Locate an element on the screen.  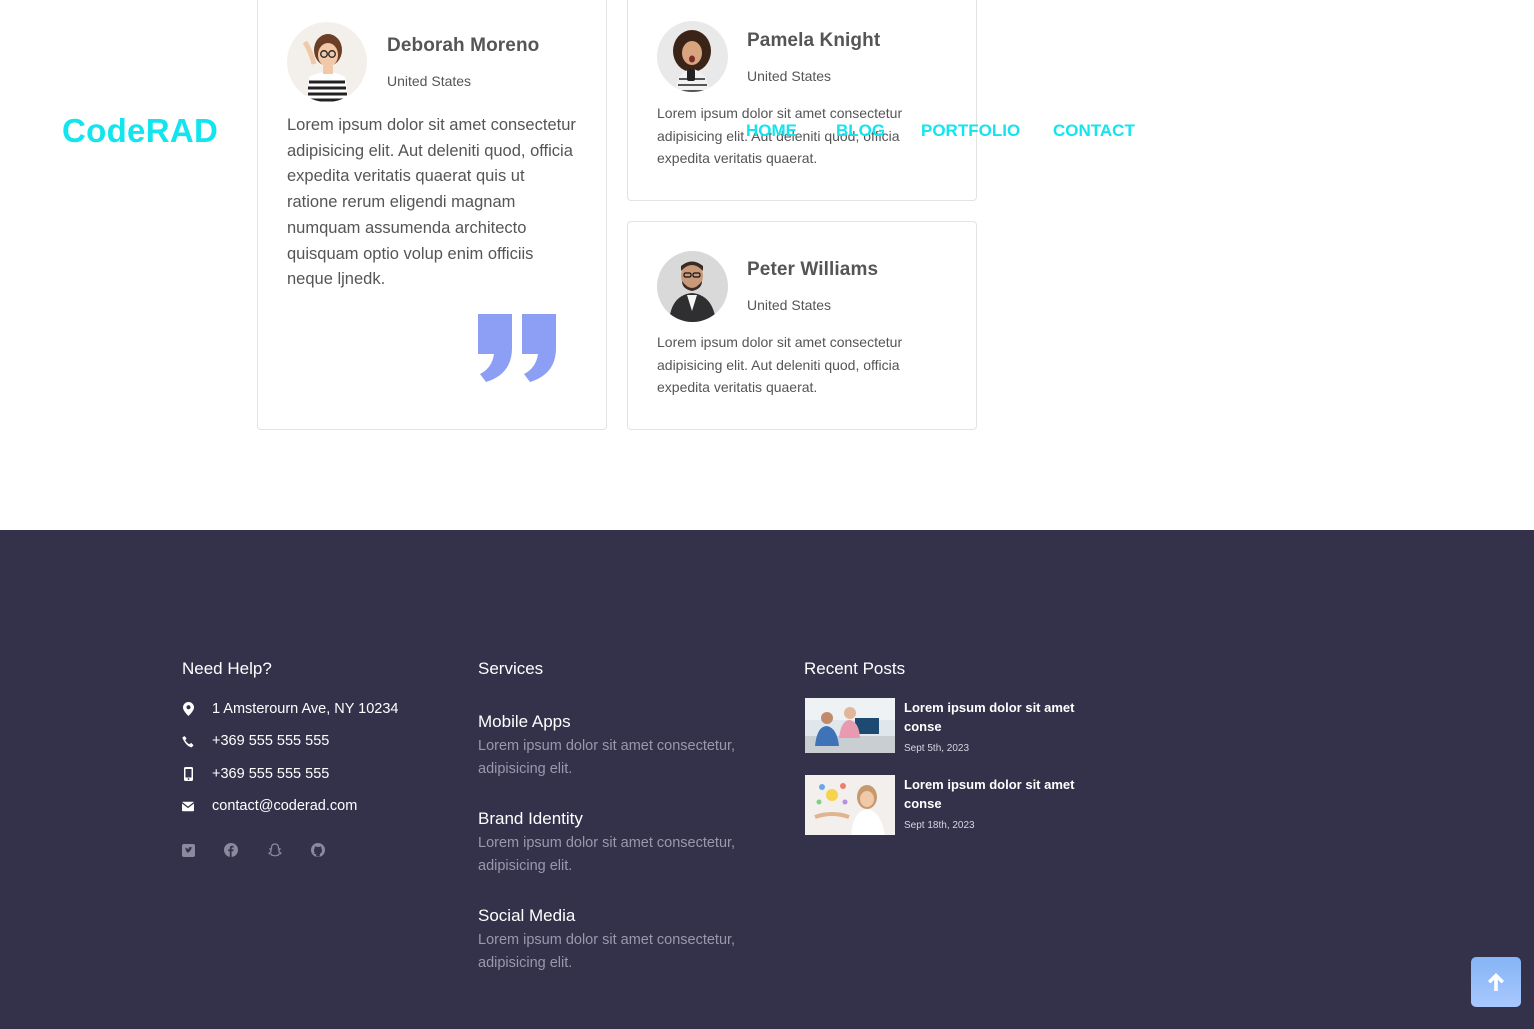
footer-help-heading: Need Help? is located at coordinates (227, 668).